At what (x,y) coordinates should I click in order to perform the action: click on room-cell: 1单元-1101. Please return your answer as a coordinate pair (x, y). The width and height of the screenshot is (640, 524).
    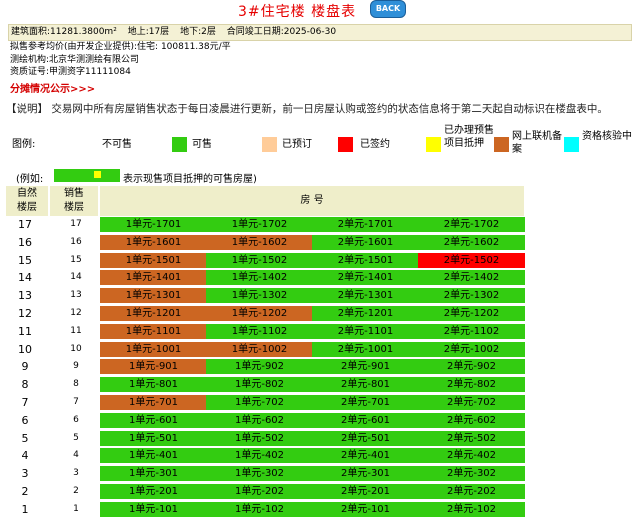
    Looking at the image, I should click on (153, 331).